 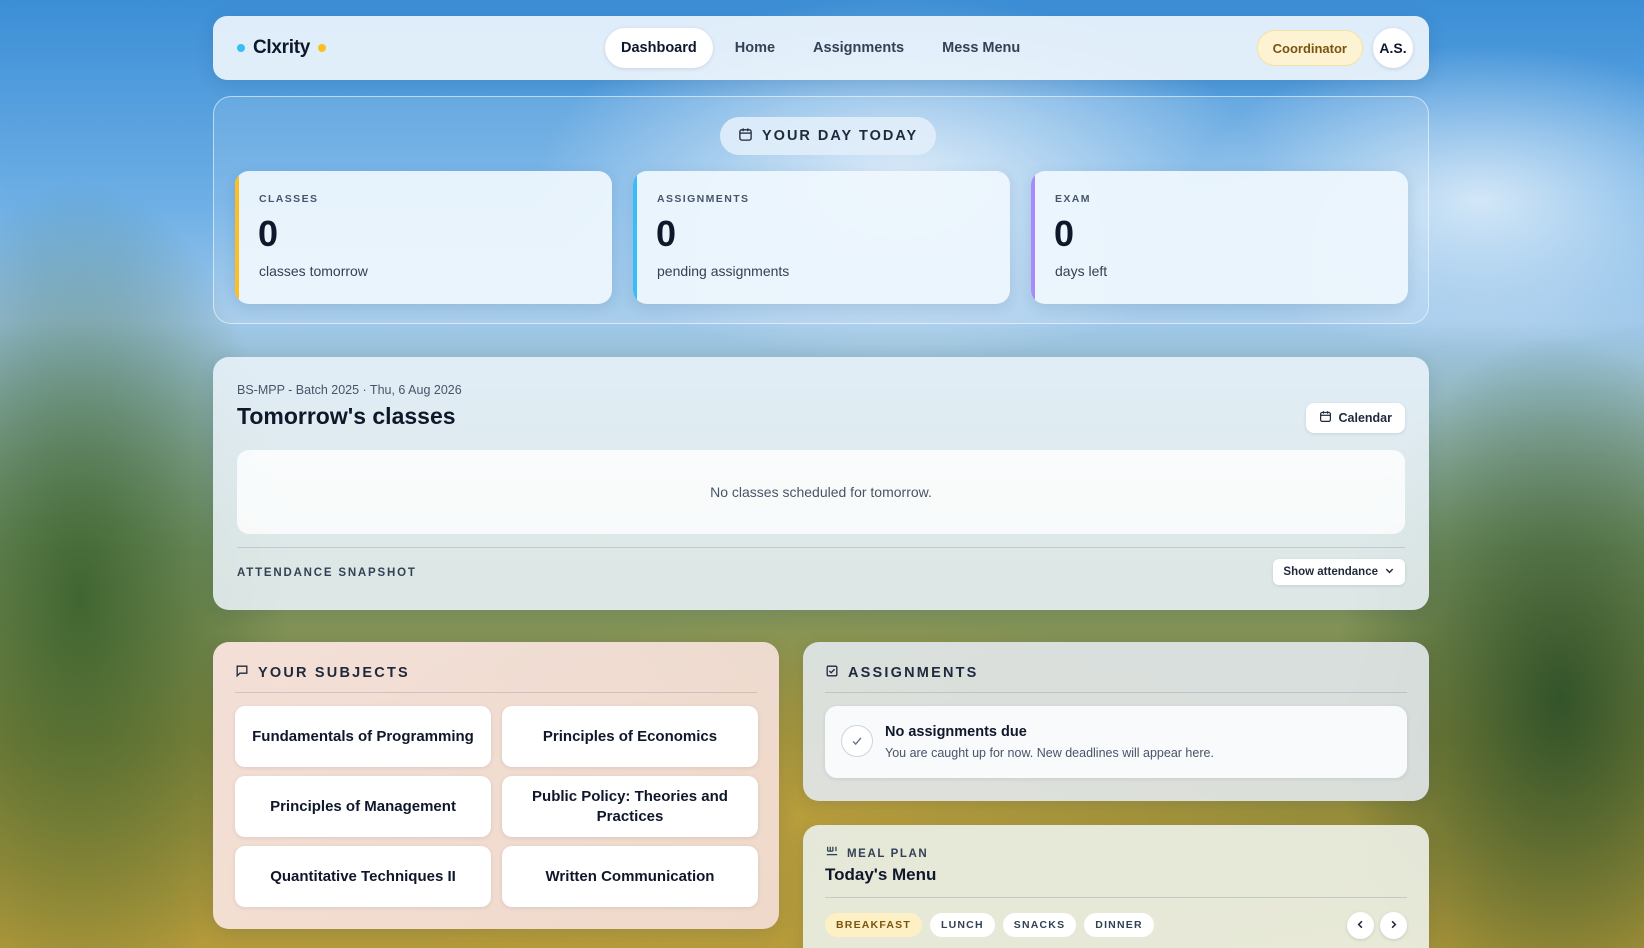 What do you see at coordinates (1219, 237) in the screenshot?
I see `stat-card-exam: EXAM 0 days left` at bounding box center [1219, 237].